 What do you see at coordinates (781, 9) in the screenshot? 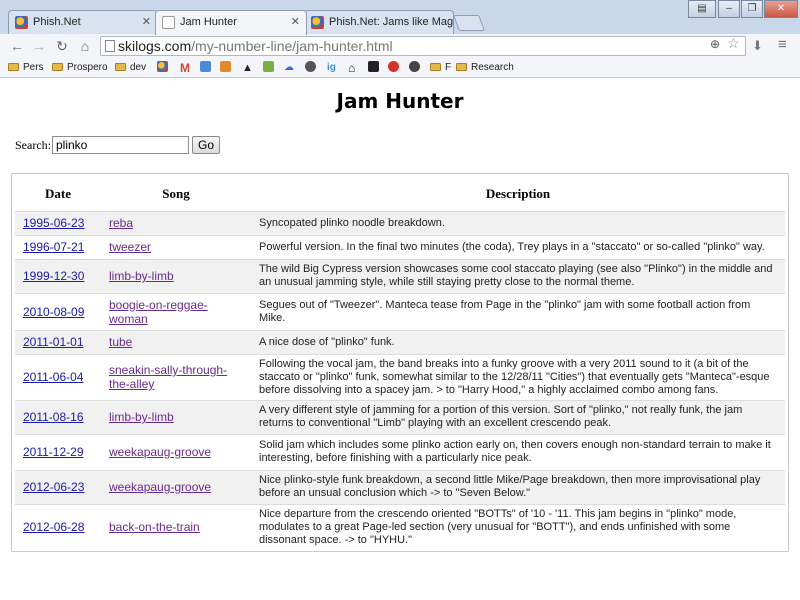
I see `window-close-icon: ✕` at bounding box center [781, 9].